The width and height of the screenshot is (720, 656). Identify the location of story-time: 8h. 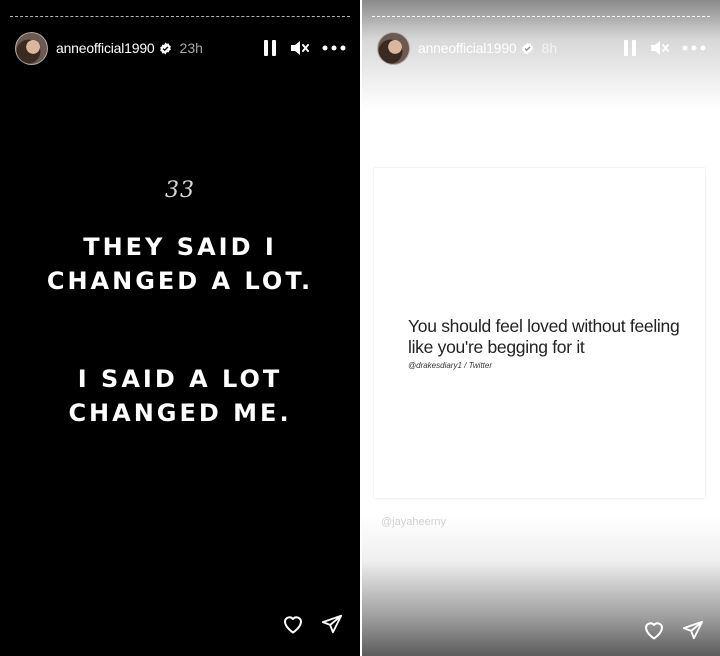
(549, 48).